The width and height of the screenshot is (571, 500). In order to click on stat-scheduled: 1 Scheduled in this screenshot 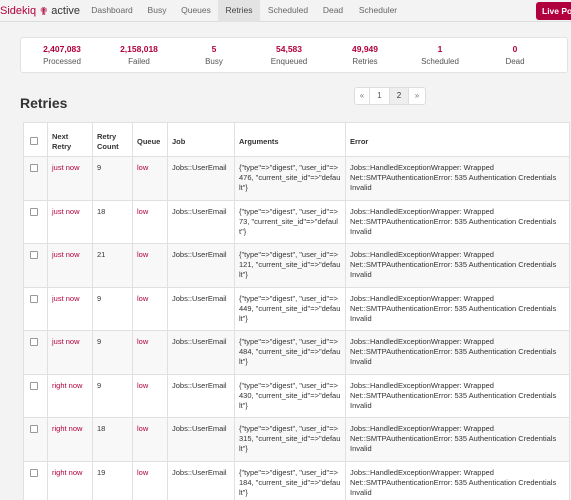, I will do `click(440, 55)`.